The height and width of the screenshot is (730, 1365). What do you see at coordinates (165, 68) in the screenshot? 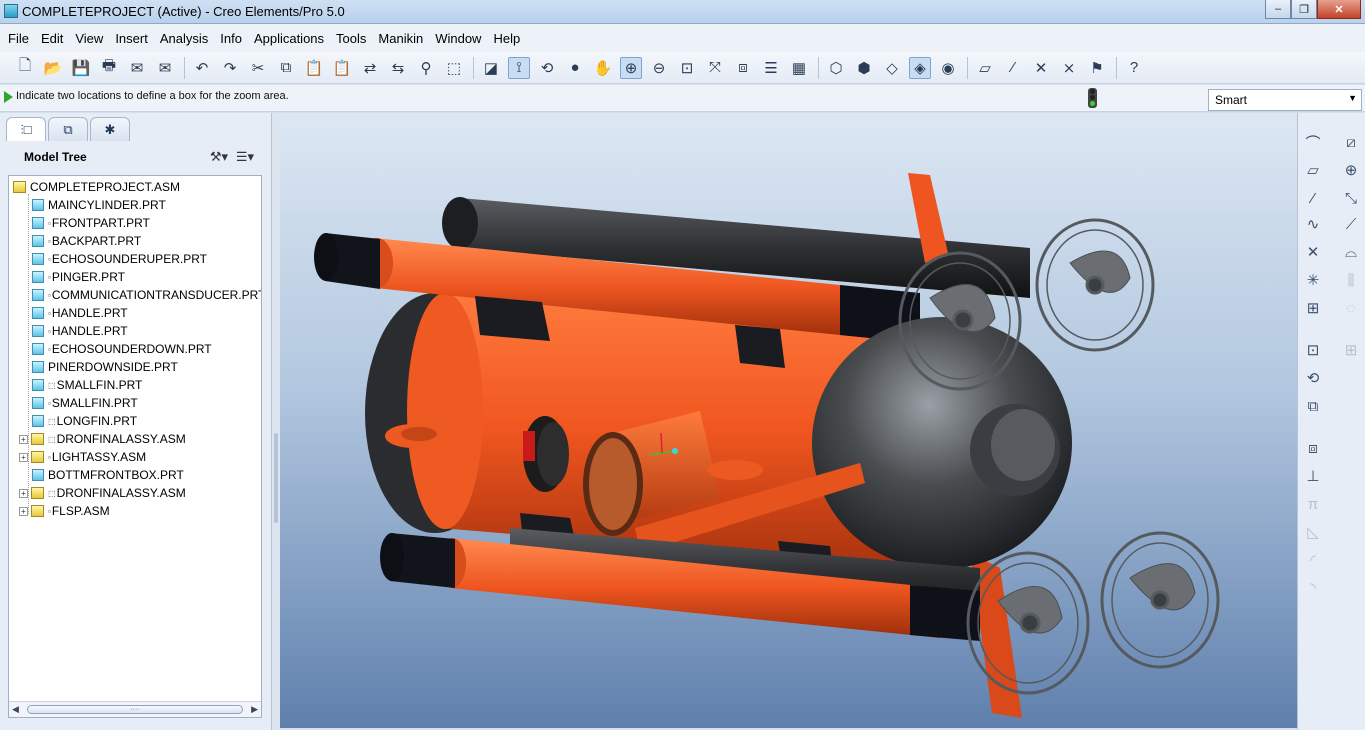
I see `mail-attachment-icon: ✉` at bounding box center [165, 68].